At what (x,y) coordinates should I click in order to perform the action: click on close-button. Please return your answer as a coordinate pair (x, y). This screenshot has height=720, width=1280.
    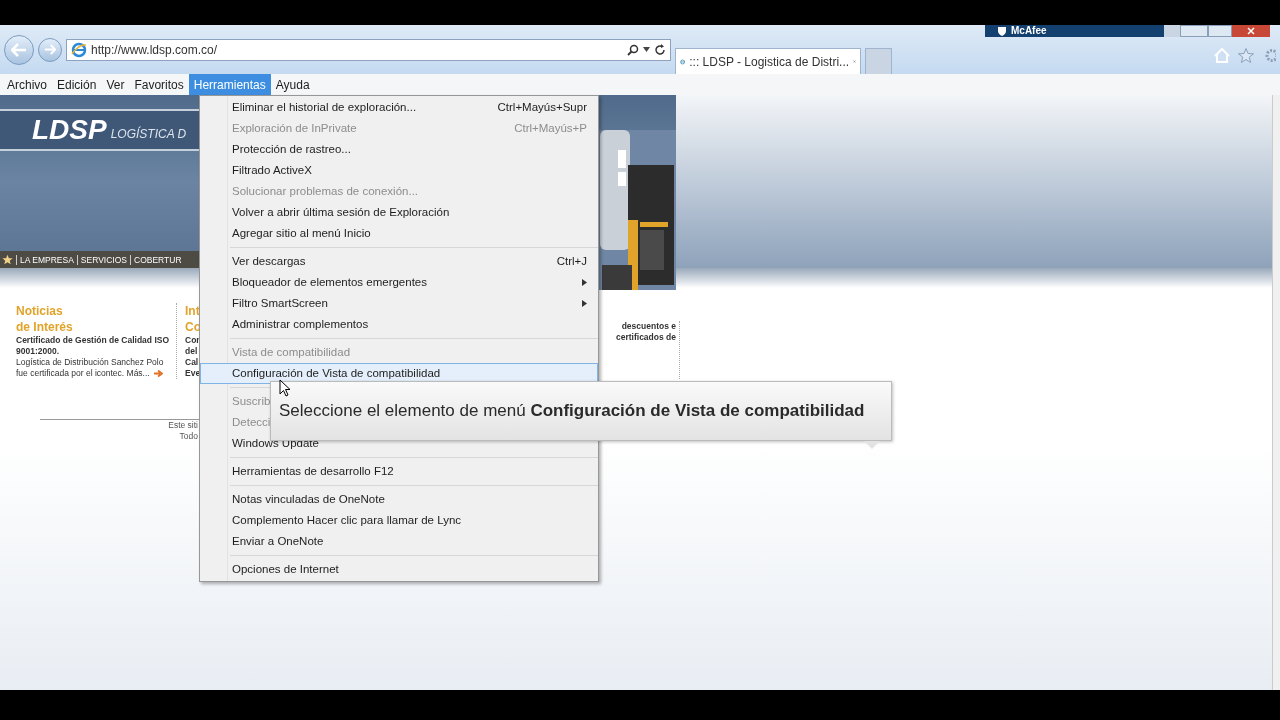
    Looking at the image, I should click on (1251, 31).